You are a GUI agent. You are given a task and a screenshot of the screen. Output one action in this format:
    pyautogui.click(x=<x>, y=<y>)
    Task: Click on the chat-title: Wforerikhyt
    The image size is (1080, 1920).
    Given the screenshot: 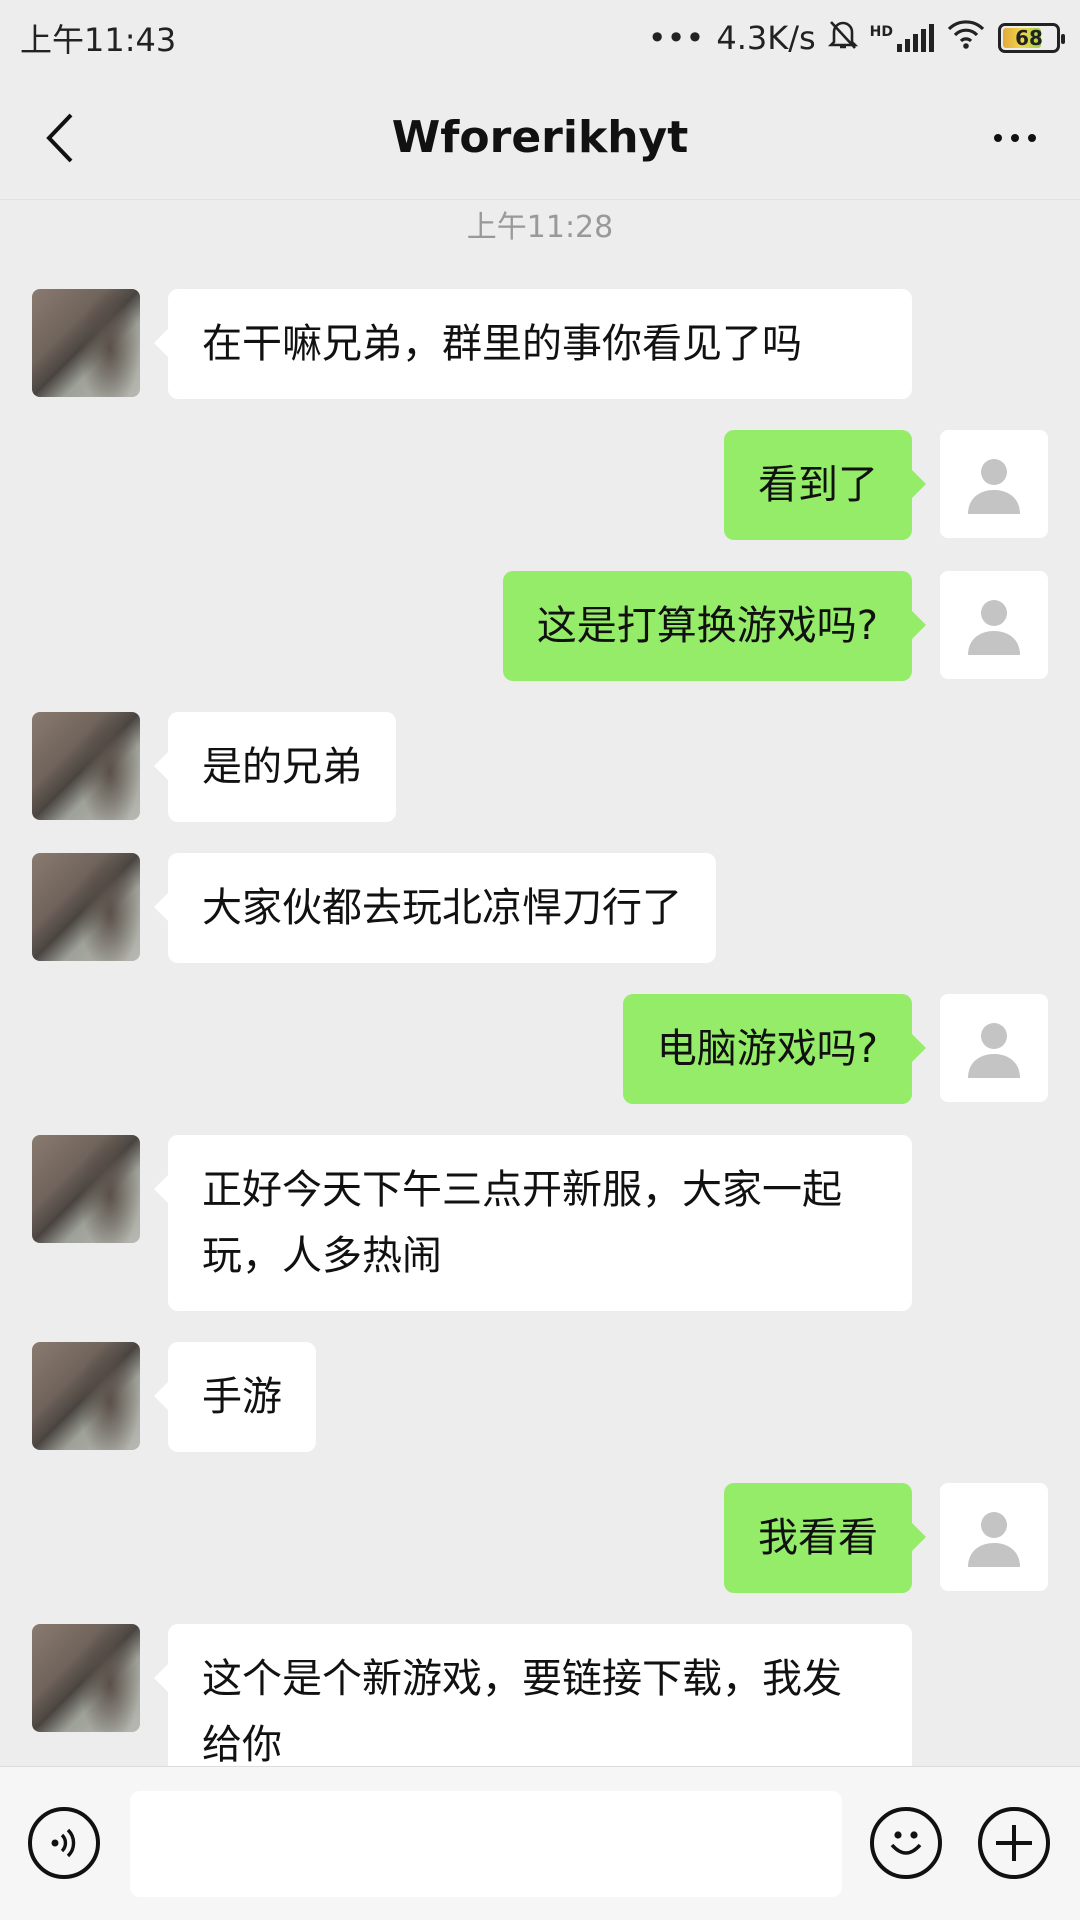 What is the action you would take?
    pyautogui.click(x=540, y=137)
    